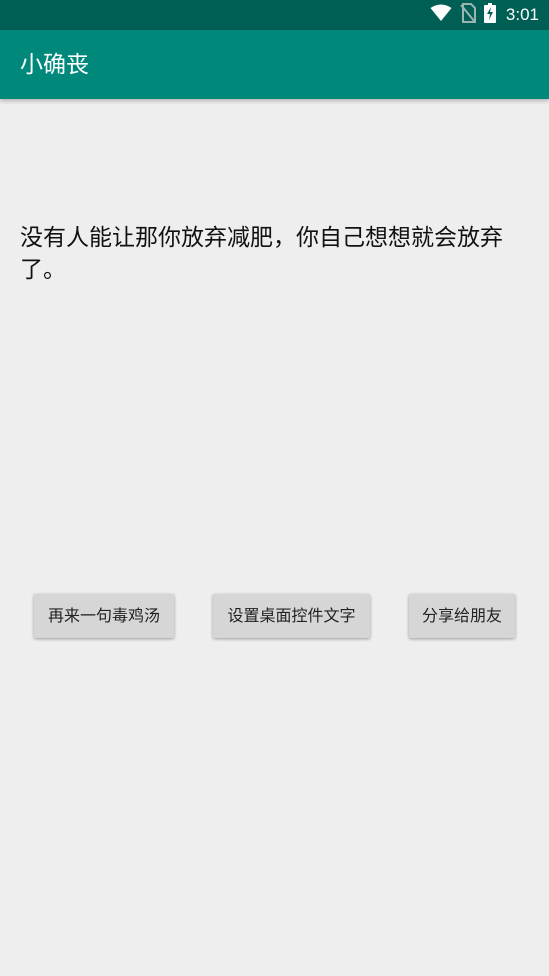 The width and height of the screenshot is (549, 976). Describe the element at coordinates (274, 64) in the screenshot. I see `app-bar: 小确丧` at that location.